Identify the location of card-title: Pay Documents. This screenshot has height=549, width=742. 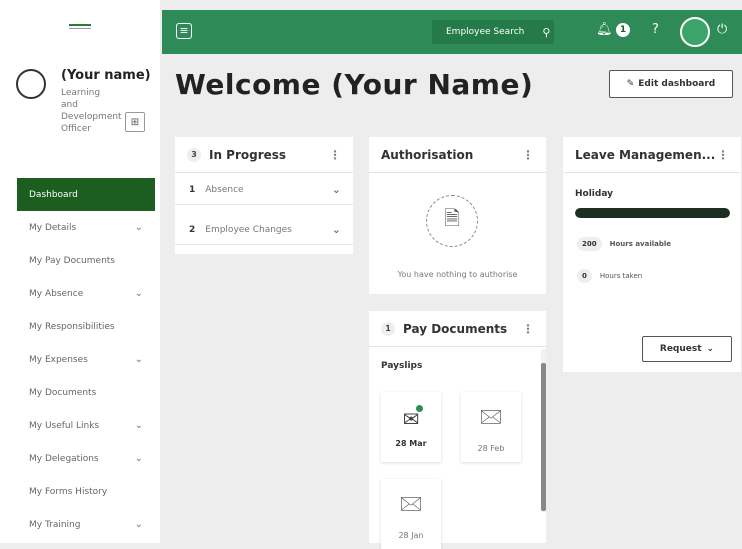
(455, 328).